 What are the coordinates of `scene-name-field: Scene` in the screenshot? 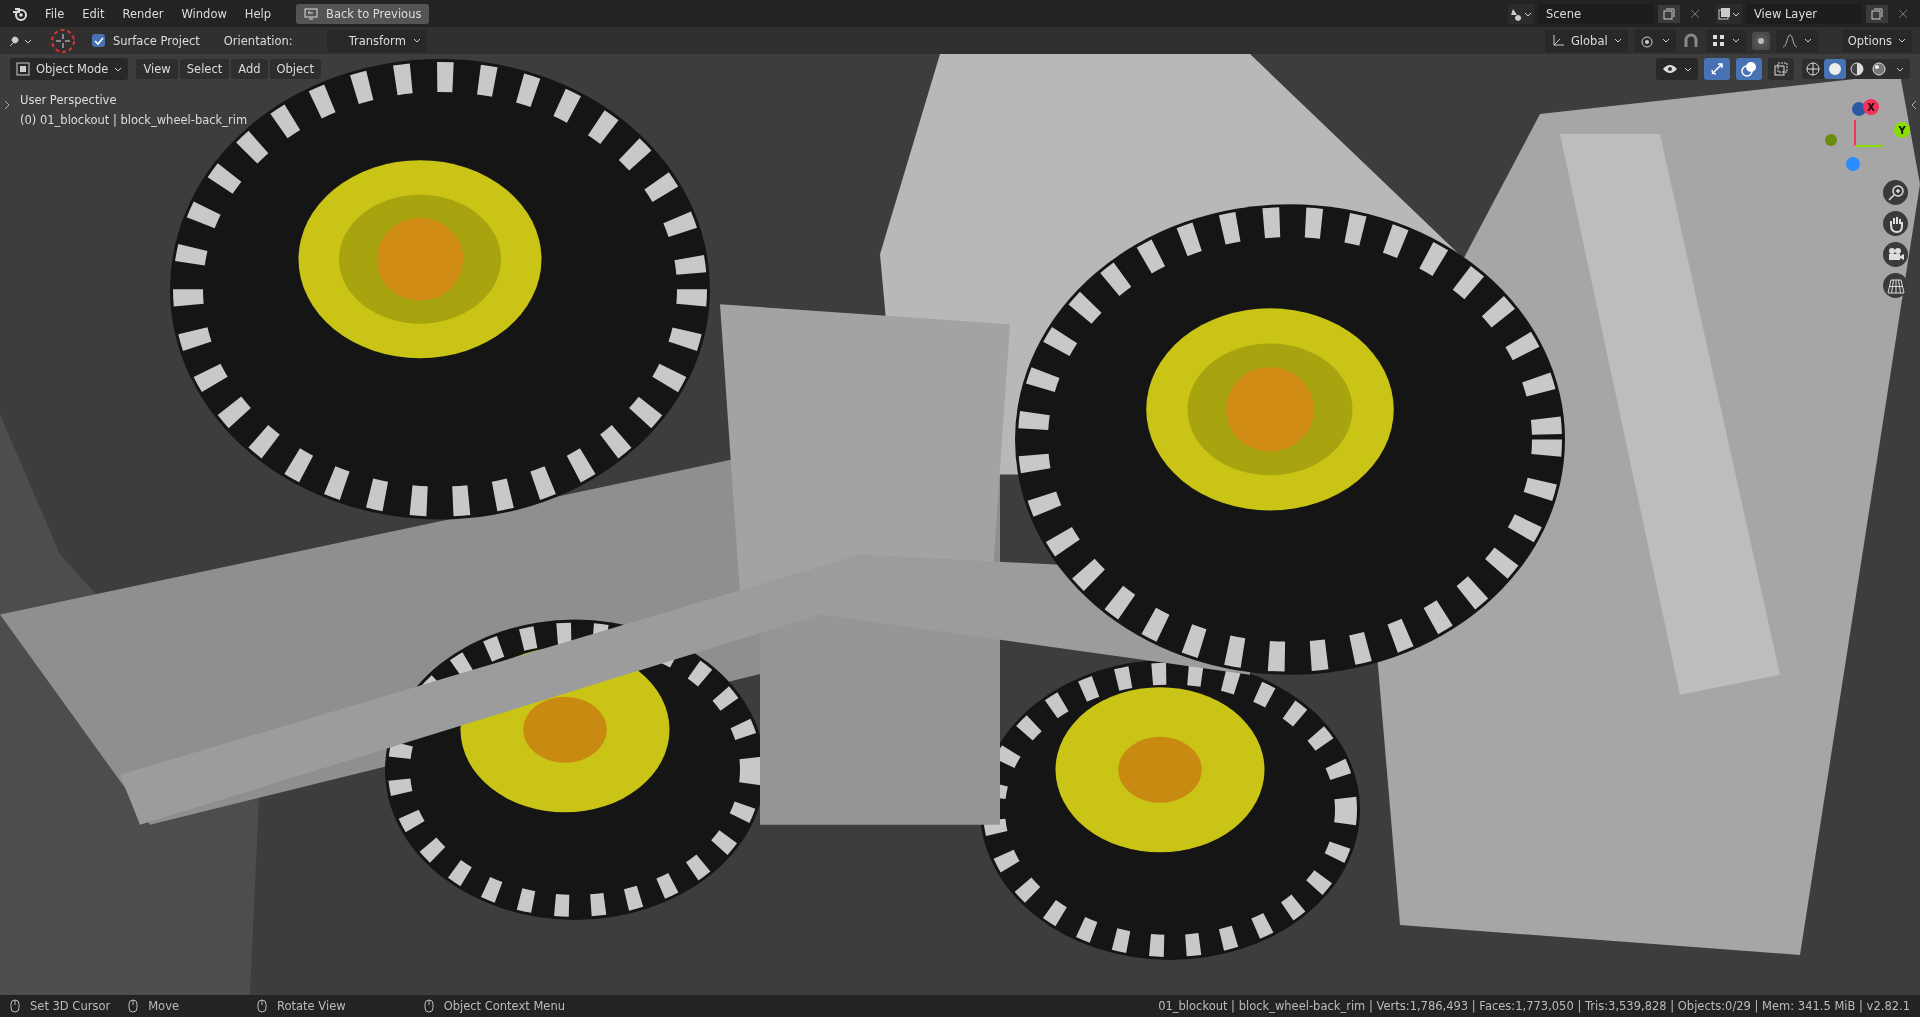 It's located at (1596, 13).